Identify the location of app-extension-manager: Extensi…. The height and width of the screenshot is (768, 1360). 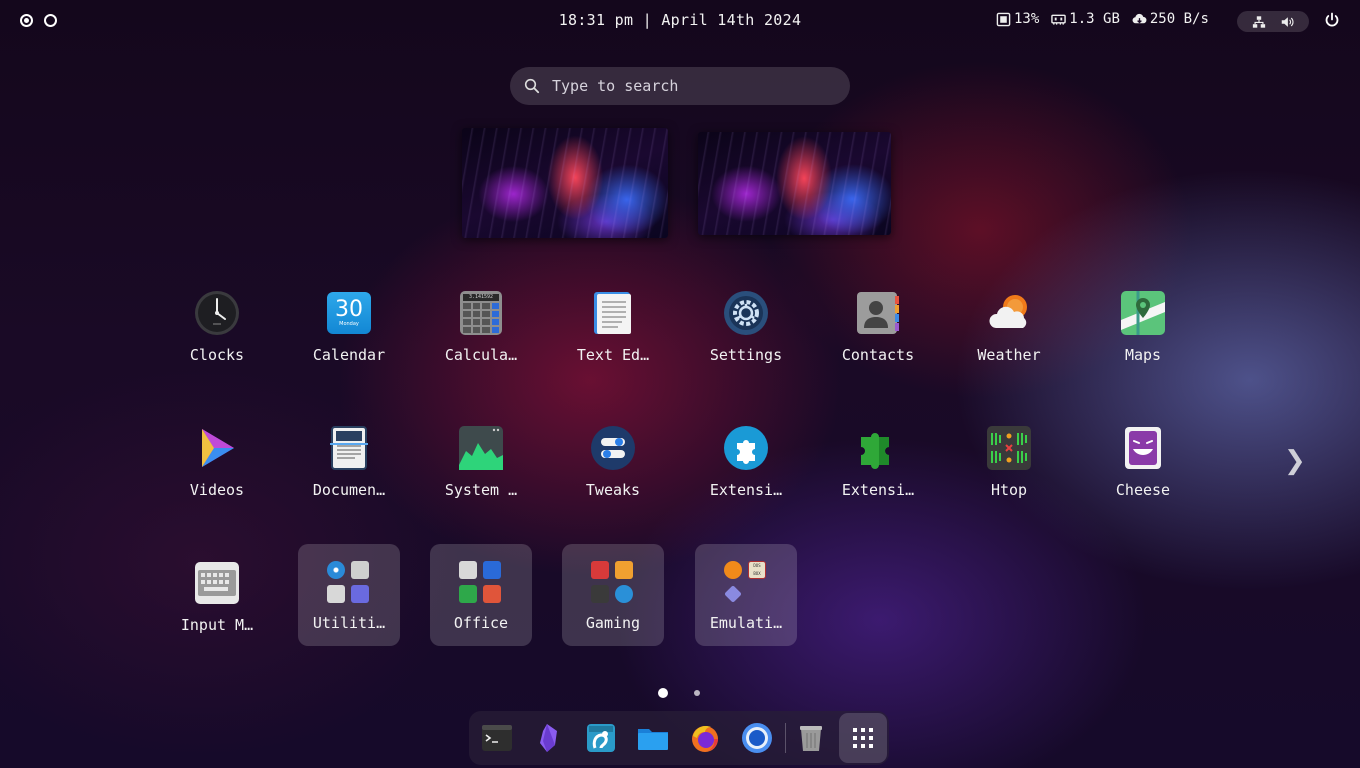
(878, 460).